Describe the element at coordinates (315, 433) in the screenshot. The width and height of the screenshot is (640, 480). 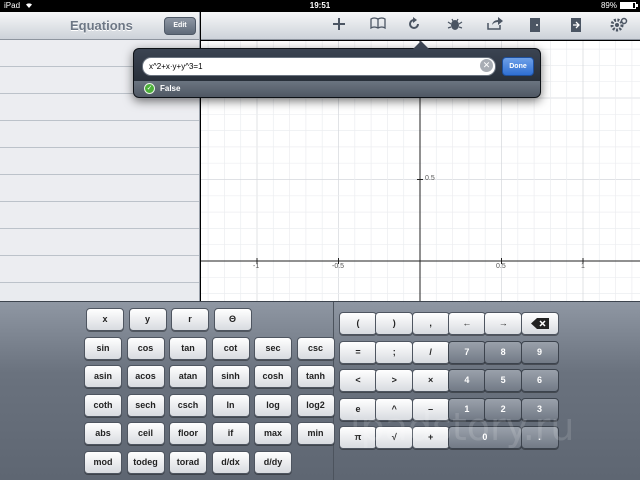
I see `key: min` at that location.